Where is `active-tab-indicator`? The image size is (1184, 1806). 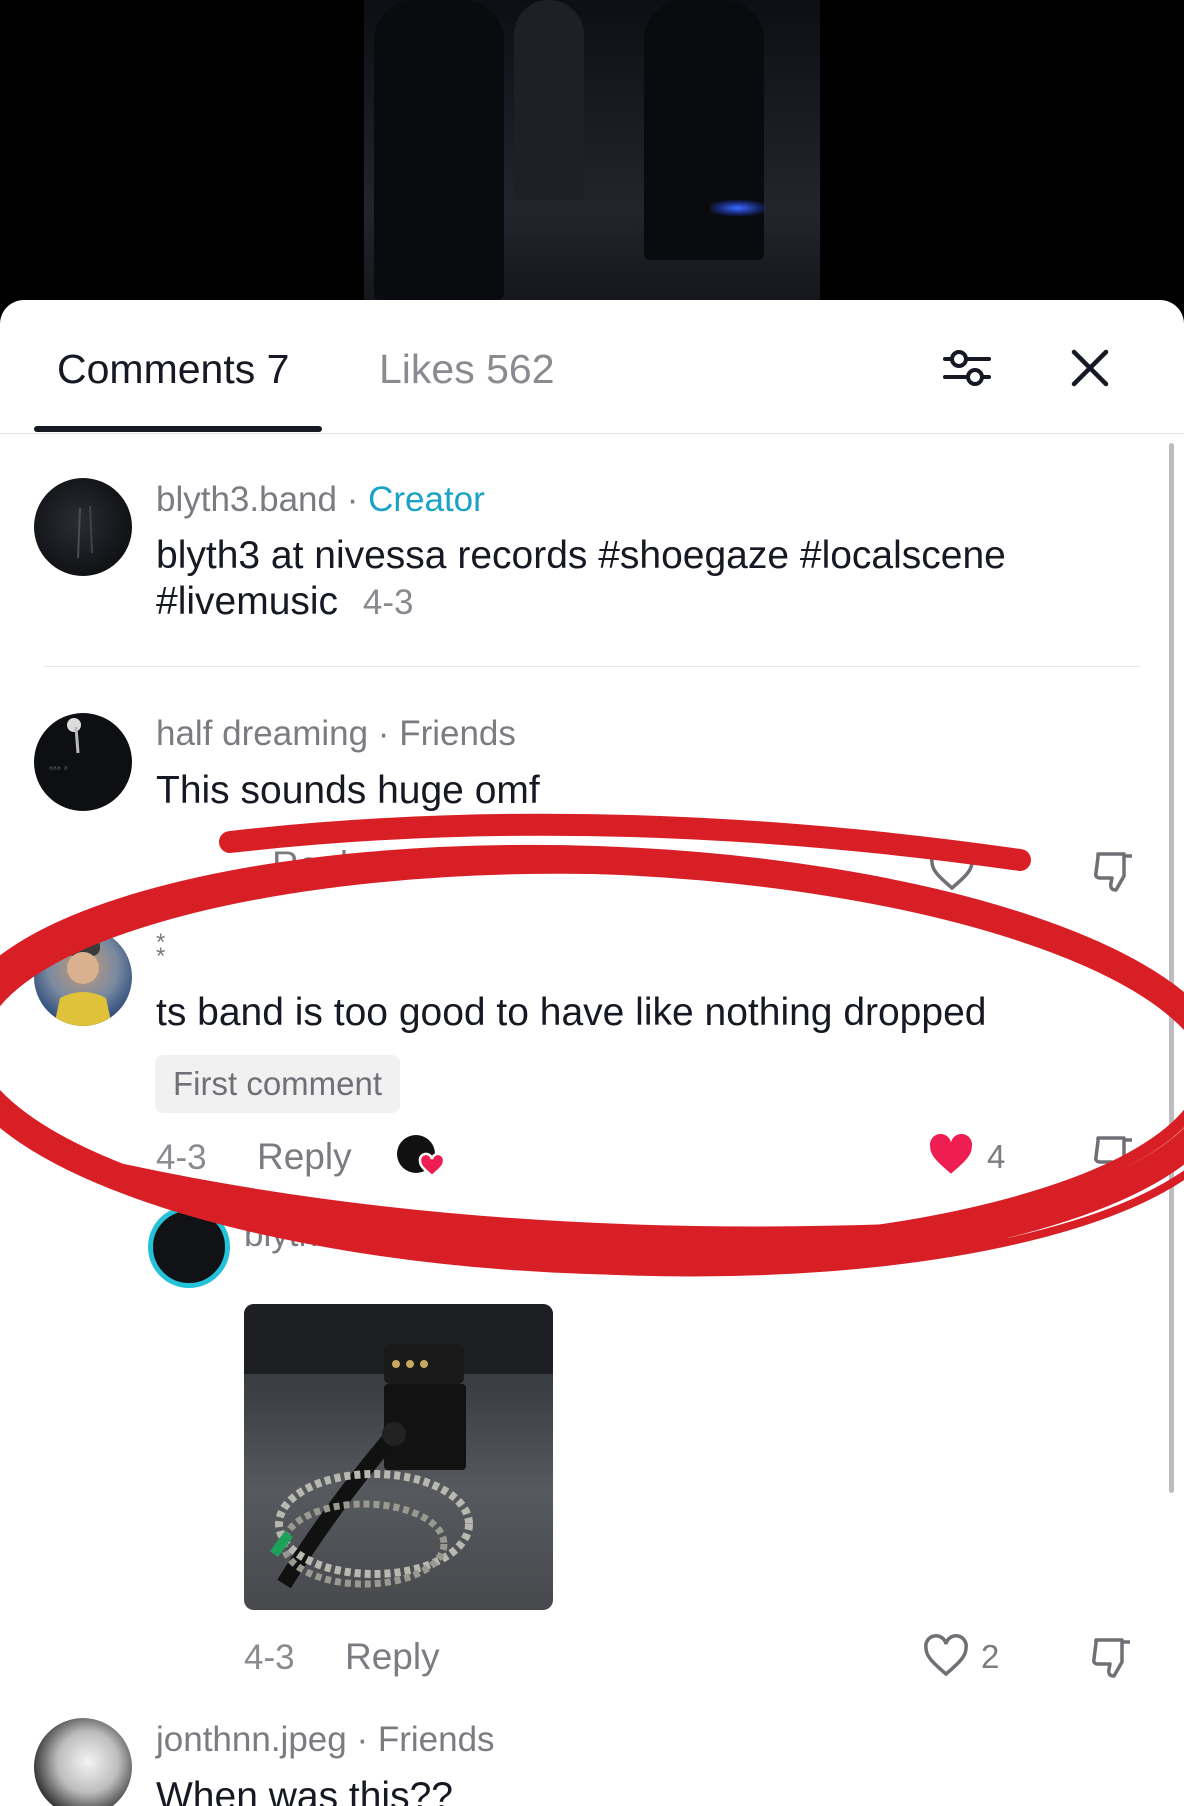
active-tab-indicator is located at coordinates (178, 429).